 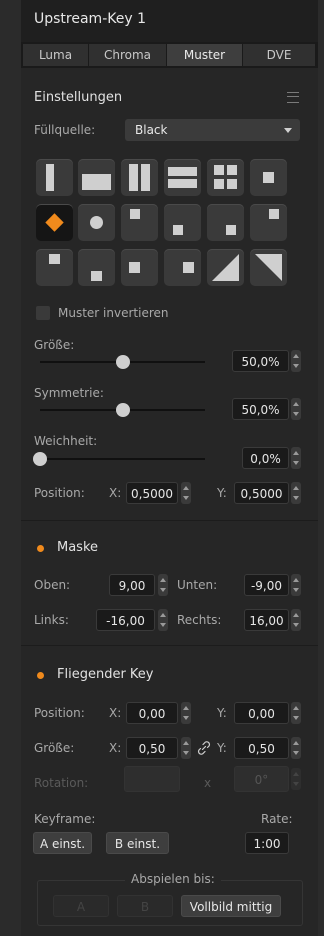 What do you see at coordinates (139, 222) in the screenshot?
I see `pattern-top-left-box-button` at bounding box center [139, 222].